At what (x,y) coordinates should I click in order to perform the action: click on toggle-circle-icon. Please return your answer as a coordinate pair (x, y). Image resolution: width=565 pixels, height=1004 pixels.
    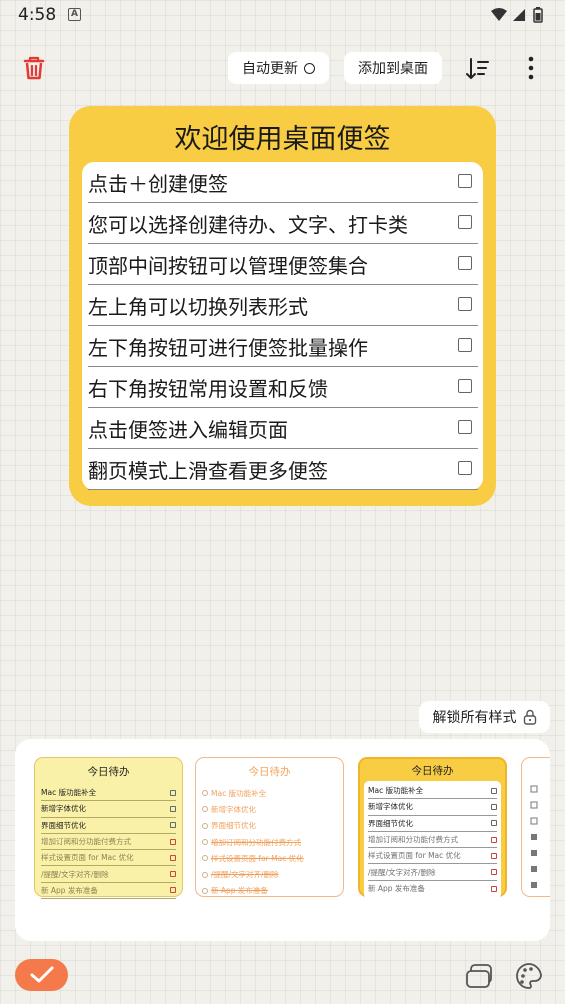
    Looking at the image, I should click on (309, 68).